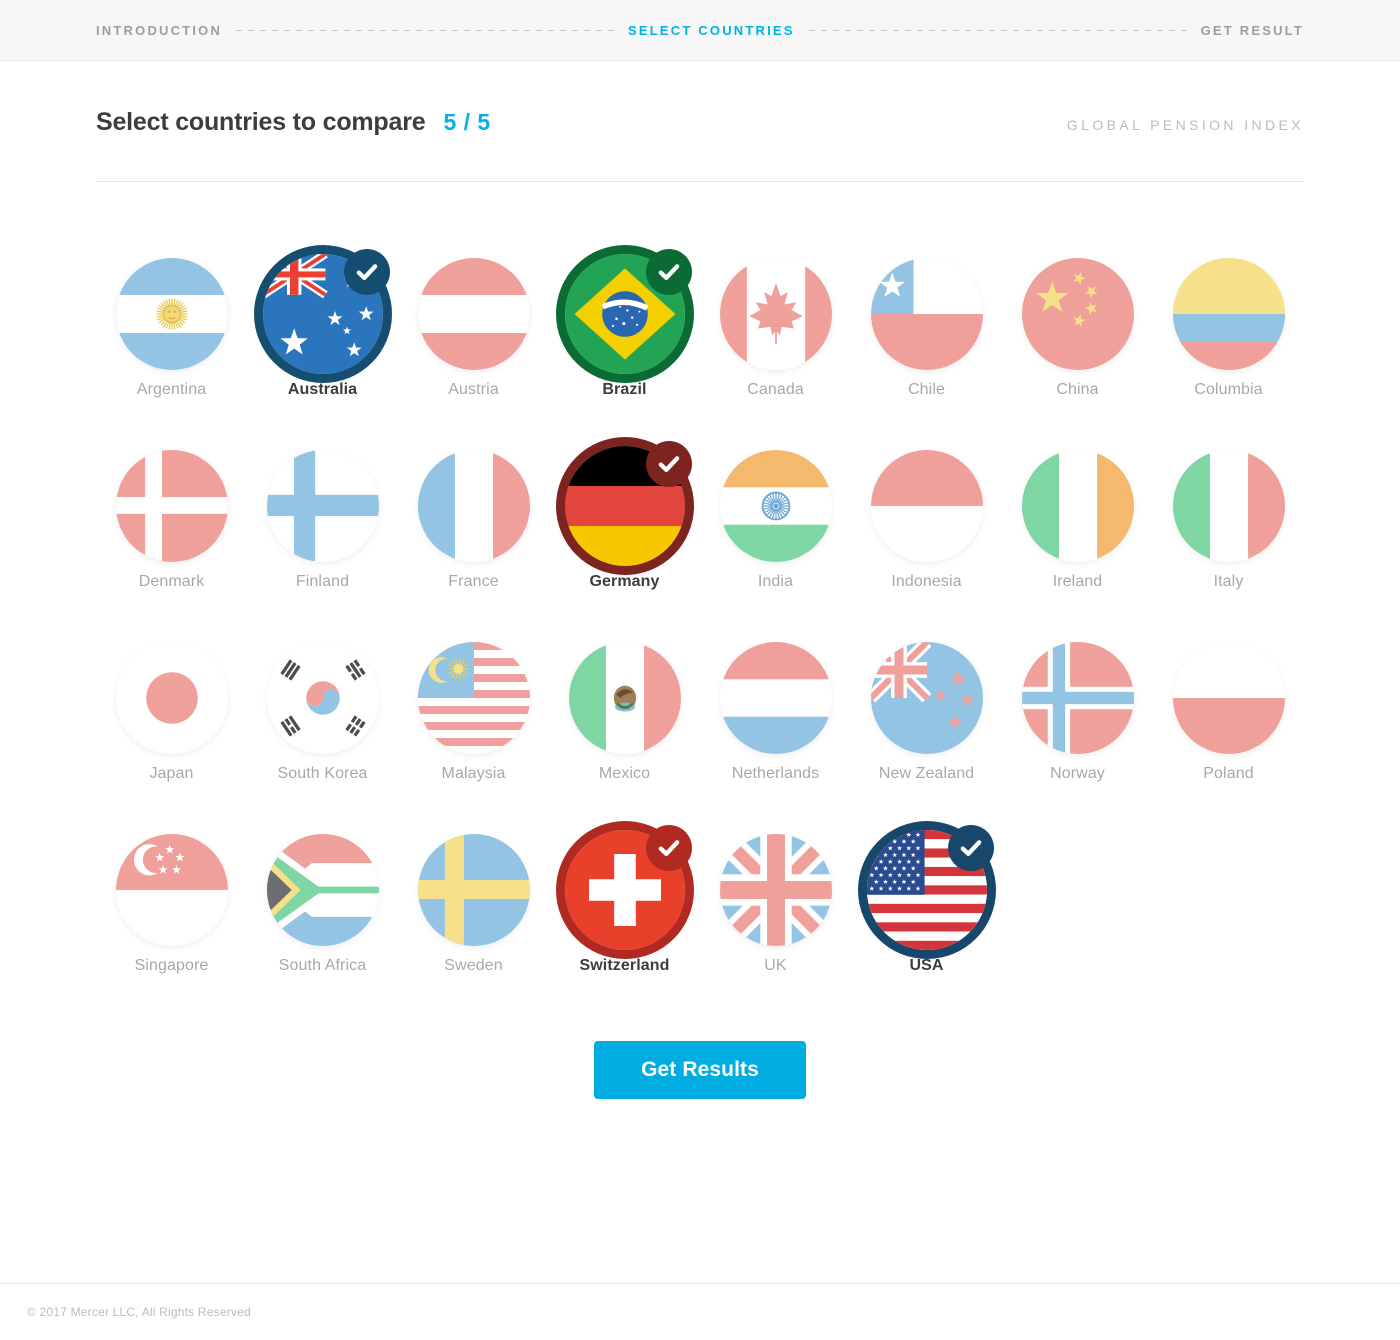 This screenshot has height=1340, width=1400. Describe the element at coordinates (711, 30) in the screenshot. I see `breadcrumb-step-select-countries: SELECT COUNTRIES` at that location.